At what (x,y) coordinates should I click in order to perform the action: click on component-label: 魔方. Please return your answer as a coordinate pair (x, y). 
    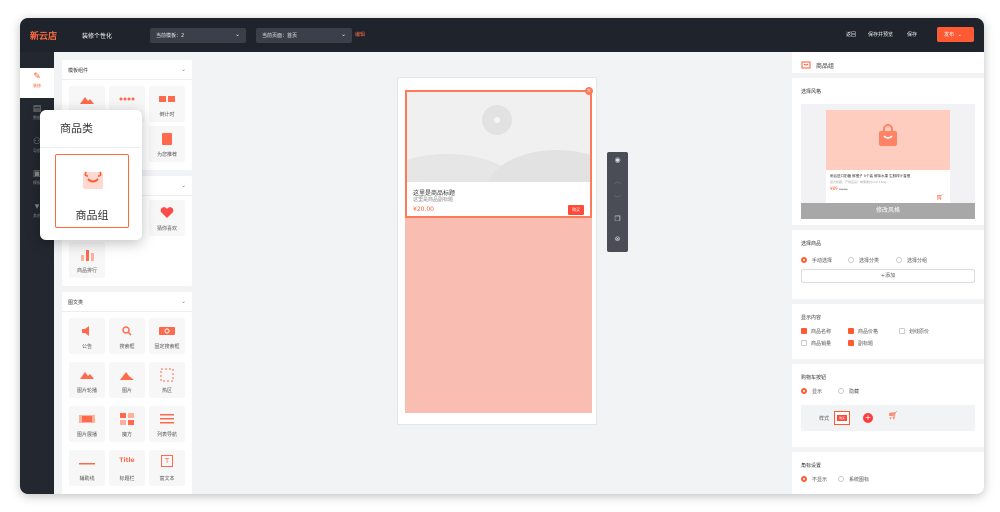
    Looking at the image, I should click on (126, 435).